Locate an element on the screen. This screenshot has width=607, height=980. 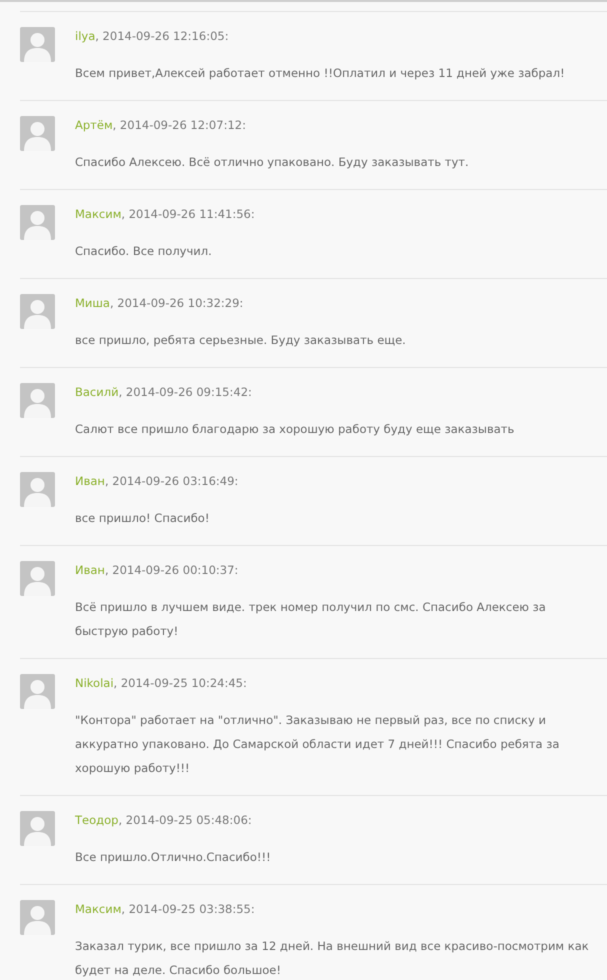
comment-text: все пришло, ребята серьезные. Буду заказывать еще. is located at coordinates (241, 340).